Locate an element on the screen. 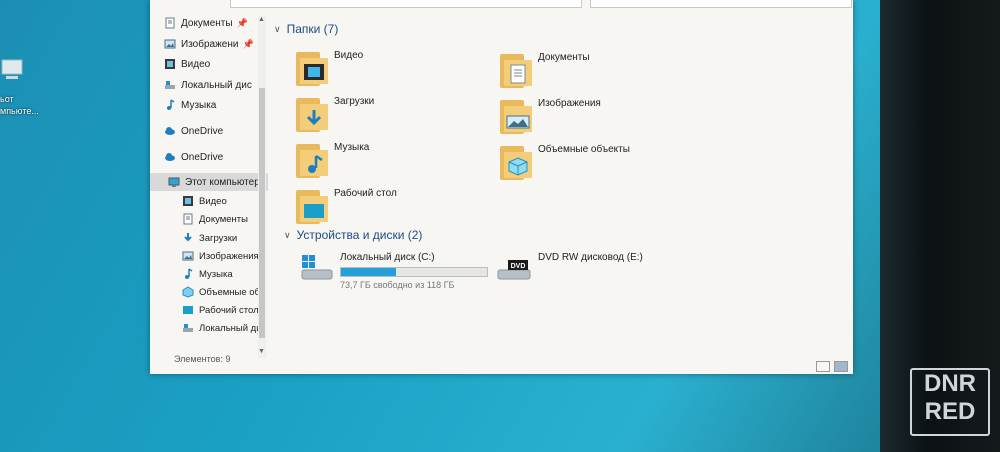 This screenshot has width=1000, height=452. chevron-down-icon: ▼ is located at coordinates (261, 351).